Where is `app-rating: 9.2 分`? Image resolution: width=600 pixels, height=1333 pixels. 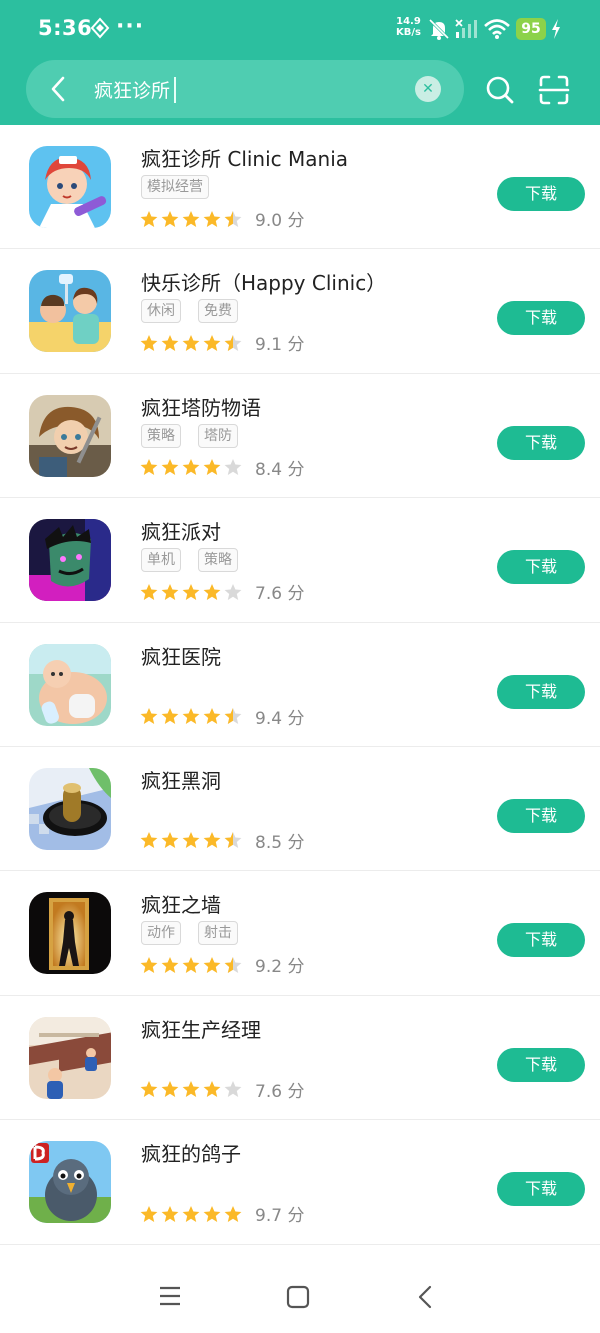 app-rating: 9.2 分 is located at coordinates (222, 964).